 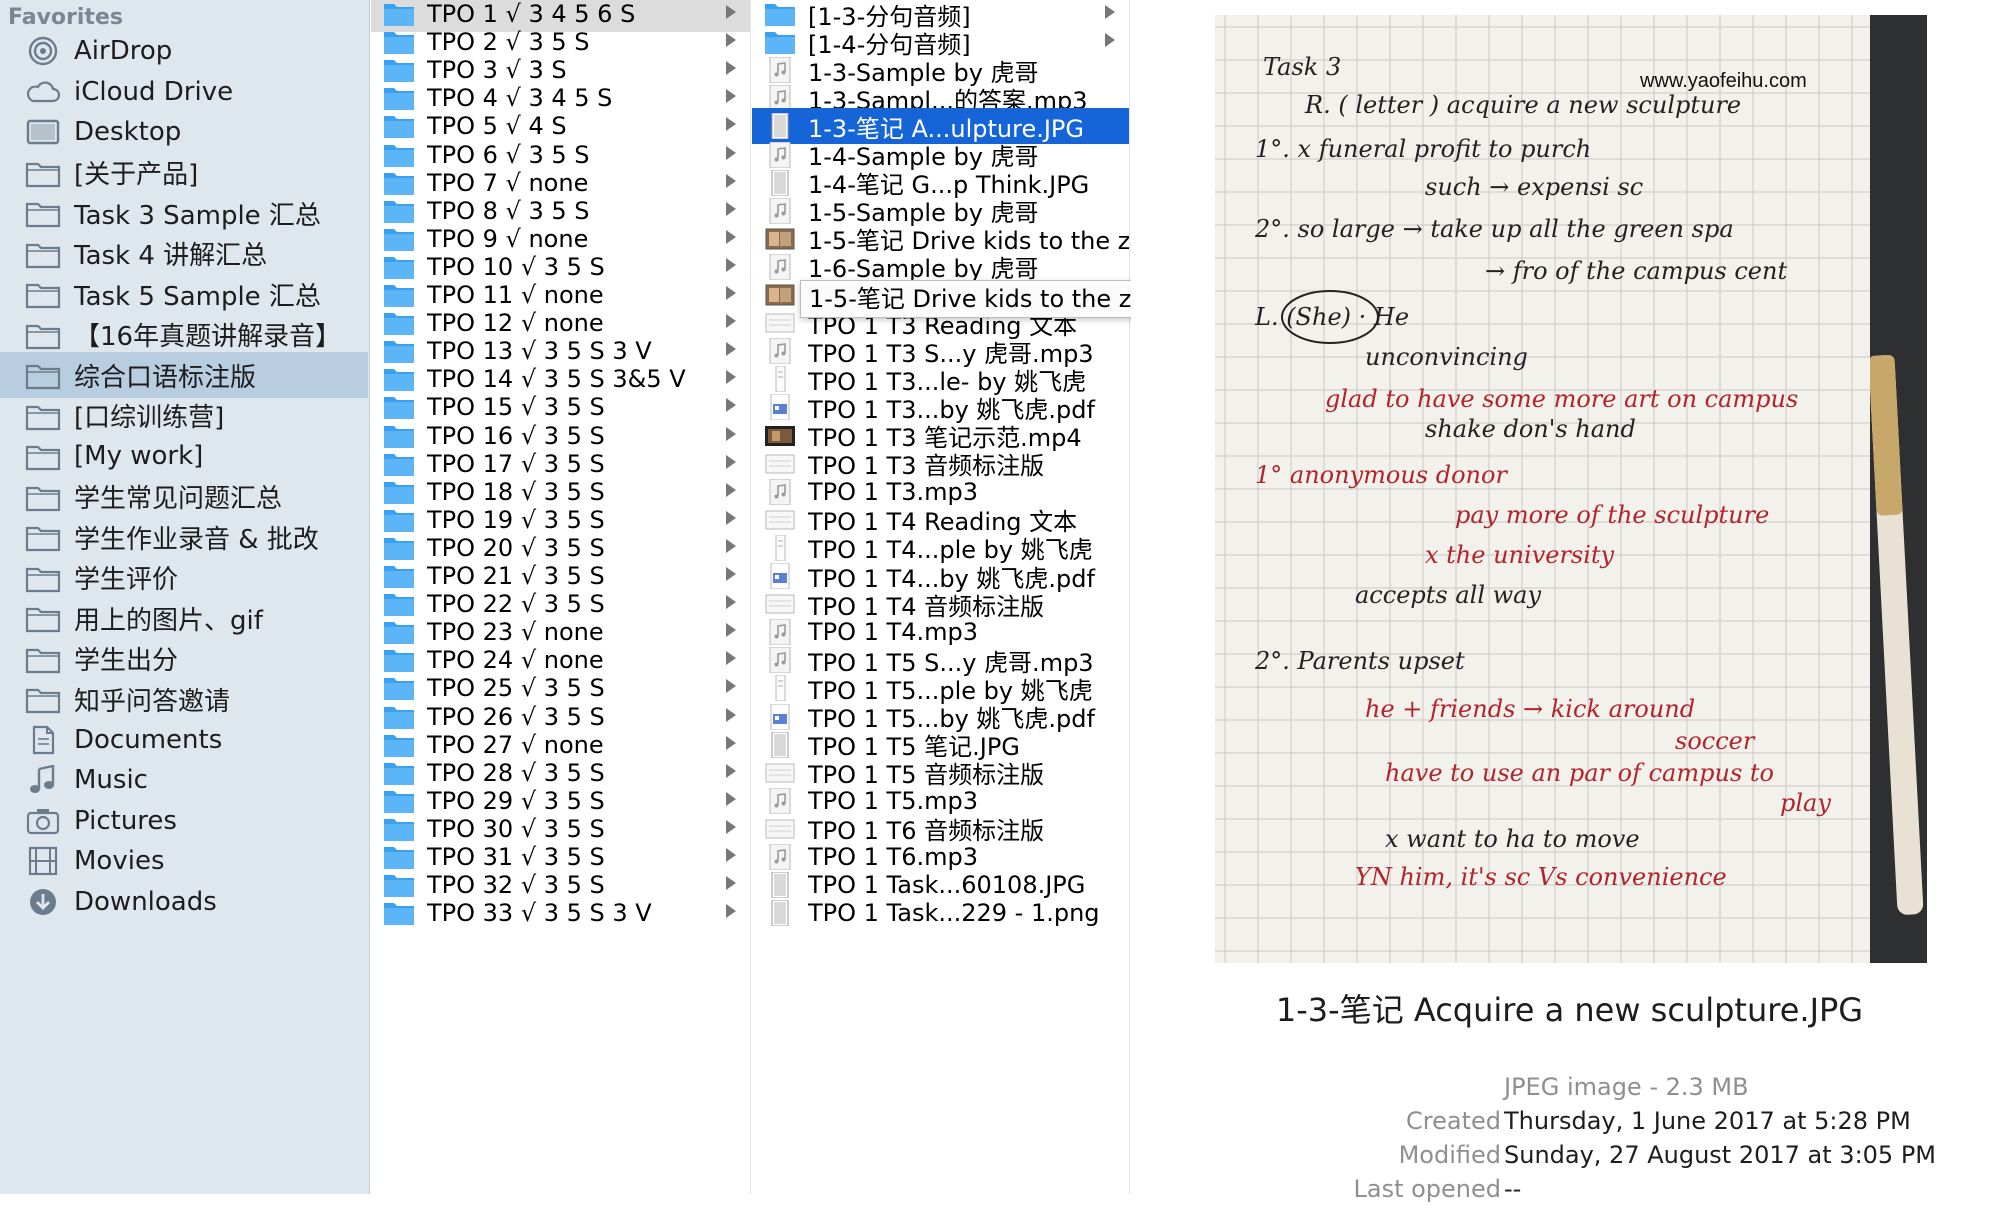 What do you see at coordinates (128, 132) in the screenshot?
I see `sidebar-item-label: Desktop` at bounding box center [128, 132].